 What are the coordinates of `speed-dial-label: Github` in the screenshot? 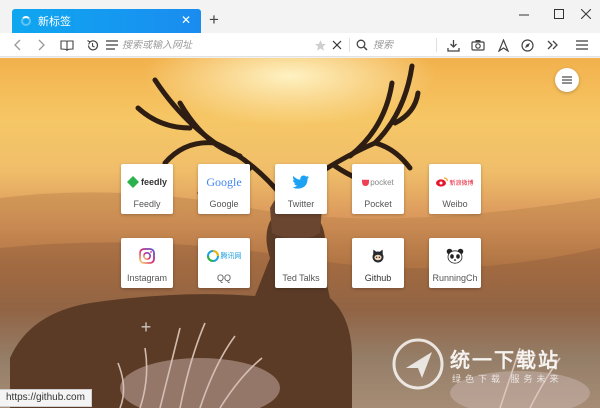 It's located at (378, 278).